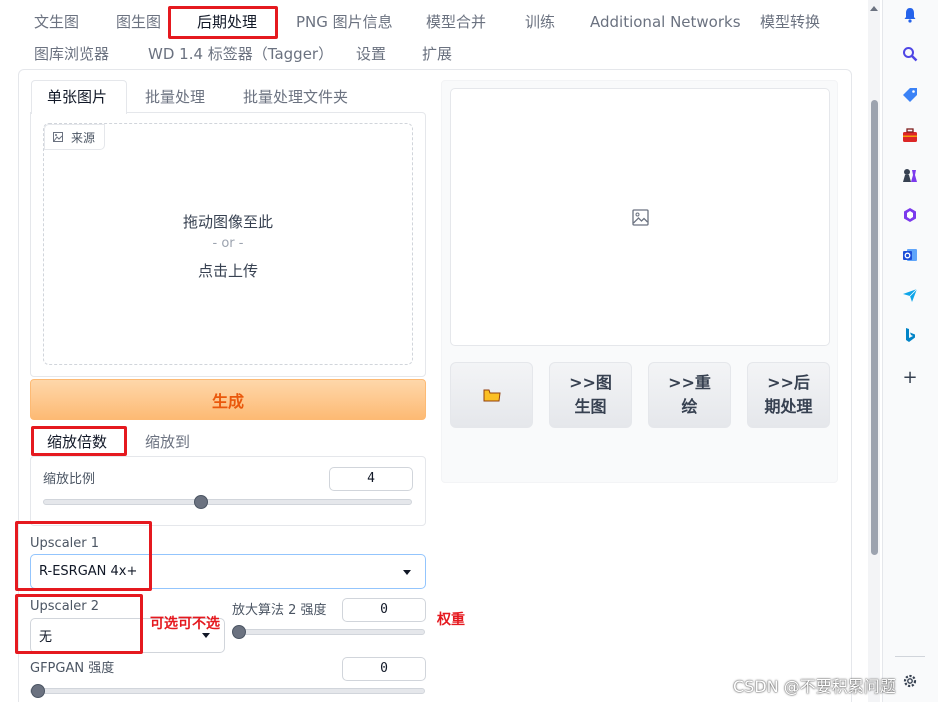 The width and height of the screenshot is (938, 702). I want to click on open-folder-button, so click(491, 395).